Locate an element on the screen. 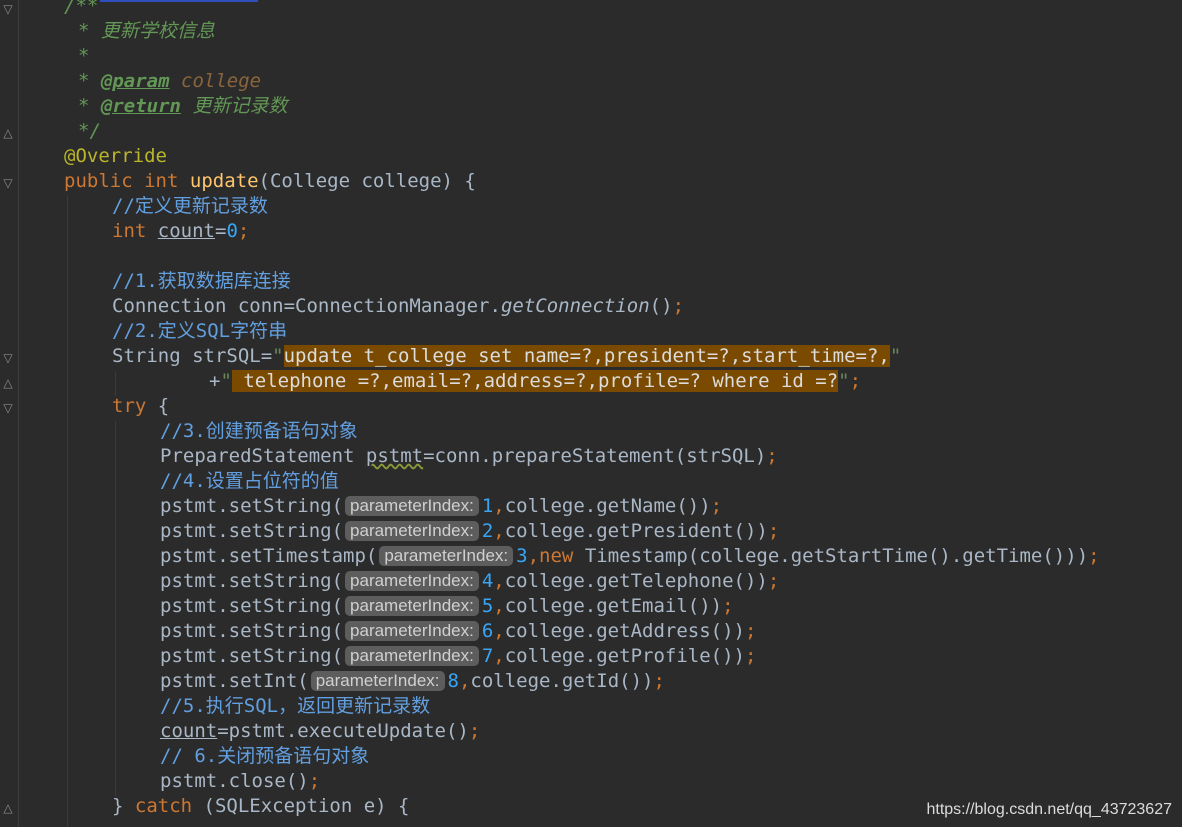  code-line: try { is located at coordinates (140, 406).